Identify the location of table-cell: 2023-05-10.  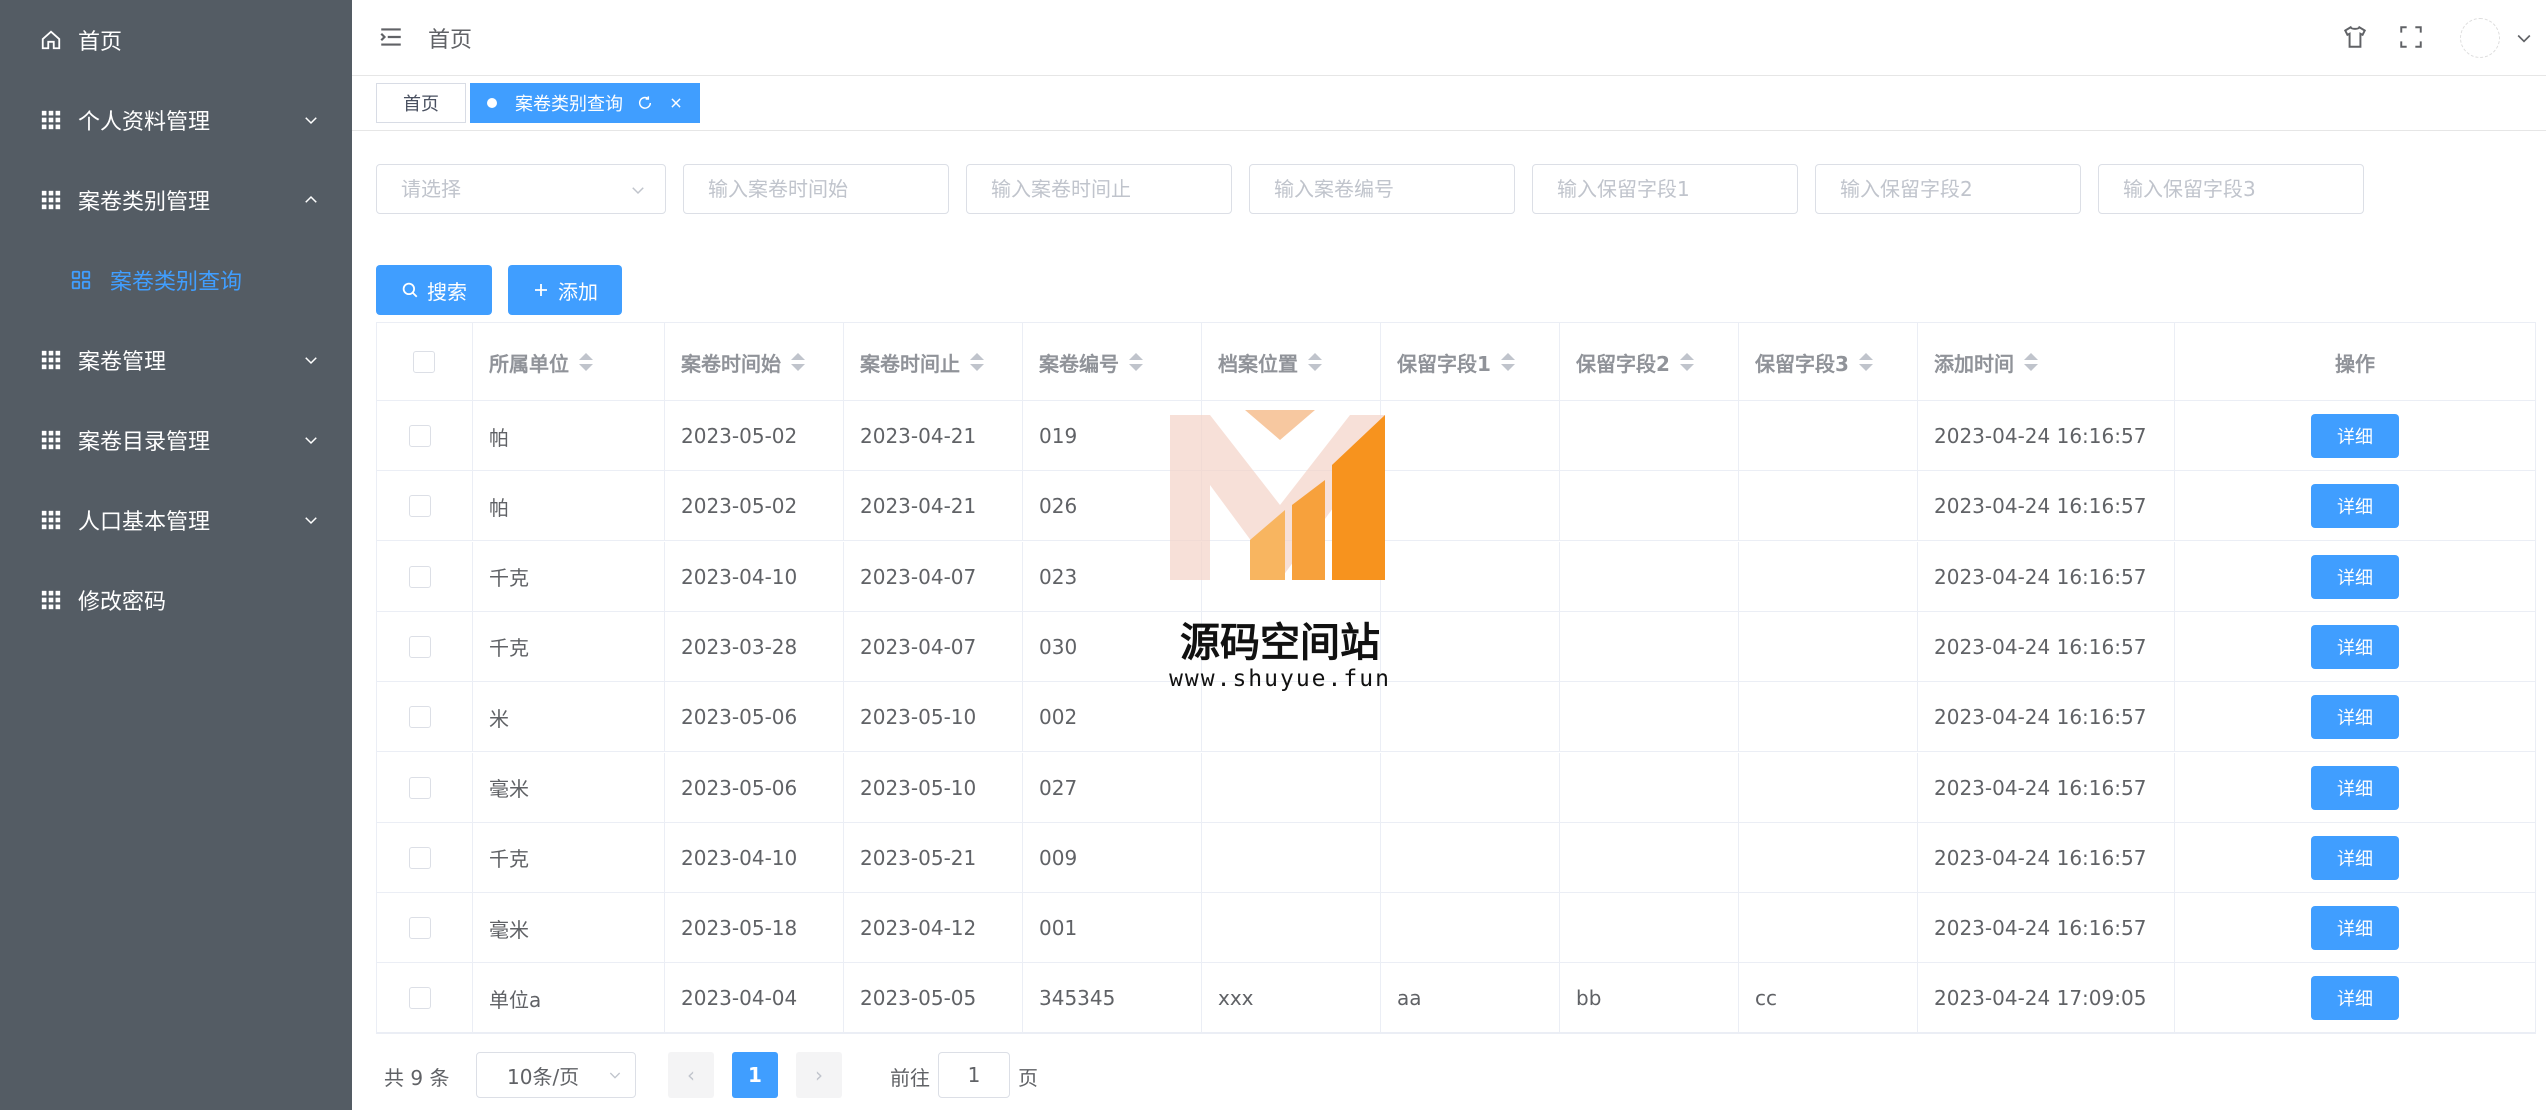
(933, 717).